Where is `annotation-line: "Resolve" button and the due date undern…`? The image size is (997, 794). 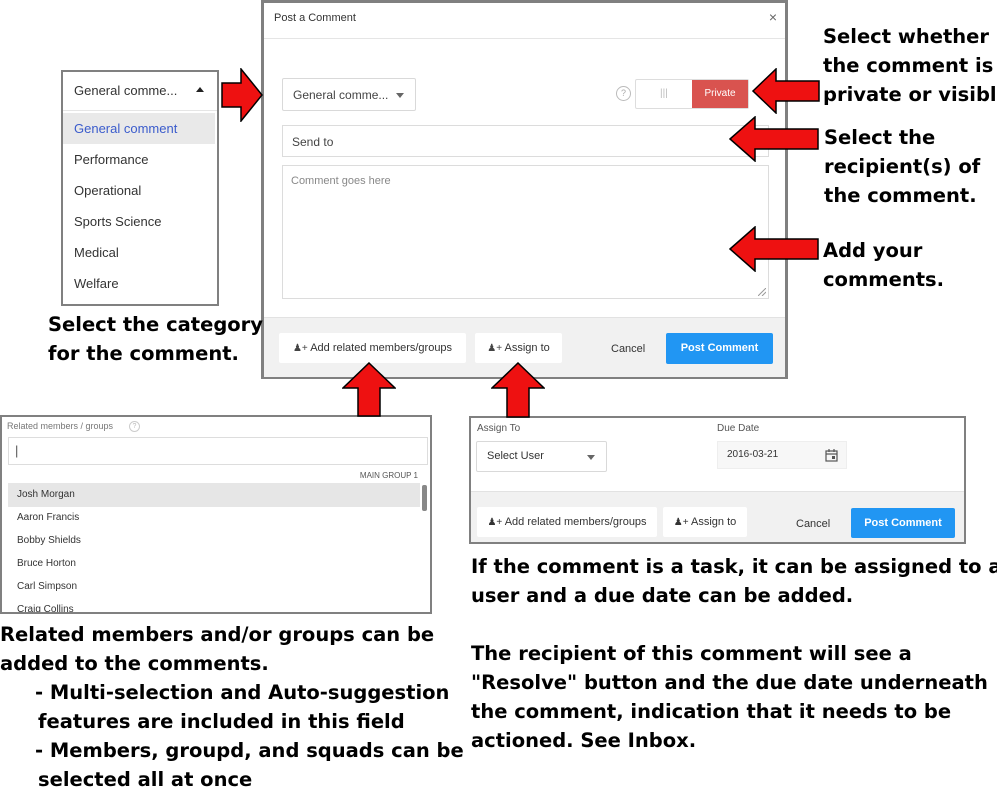 annotation-line: "Resolve" button and the due date undern… is located at coordinates (729, 682).